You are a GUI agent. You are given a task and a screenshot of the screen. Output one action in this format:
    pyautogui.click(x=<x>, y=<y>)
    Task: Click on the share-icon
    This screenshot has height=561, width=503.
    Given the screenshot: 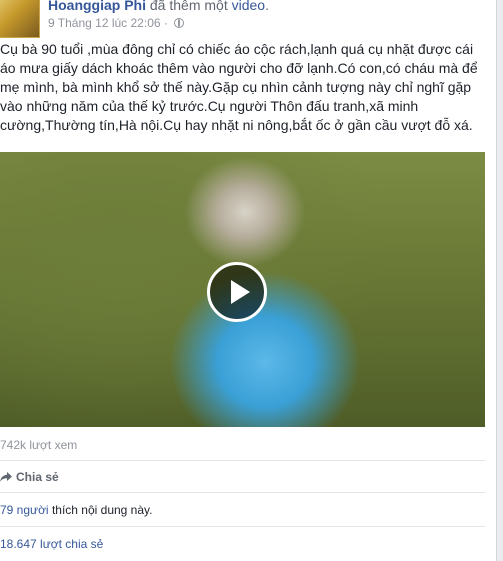 What is the action you would take?
    pyautogui.click(x=6, y=477)
    